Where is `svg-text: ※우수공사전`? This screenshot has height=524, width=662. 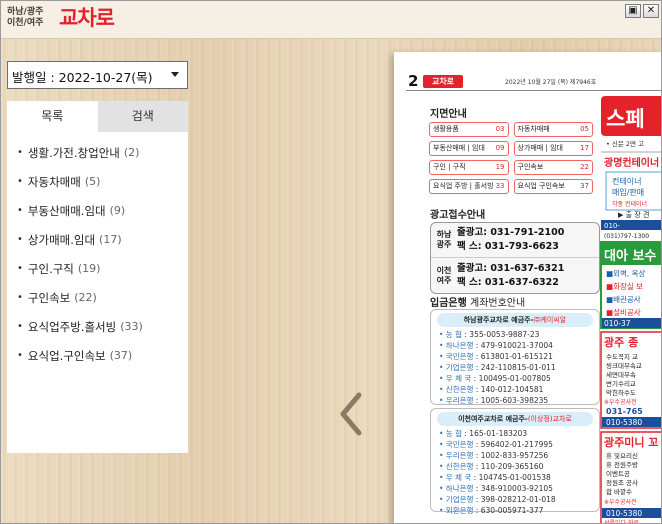 svg-text: ※우수공사전 is located at coordinates (620, 502).